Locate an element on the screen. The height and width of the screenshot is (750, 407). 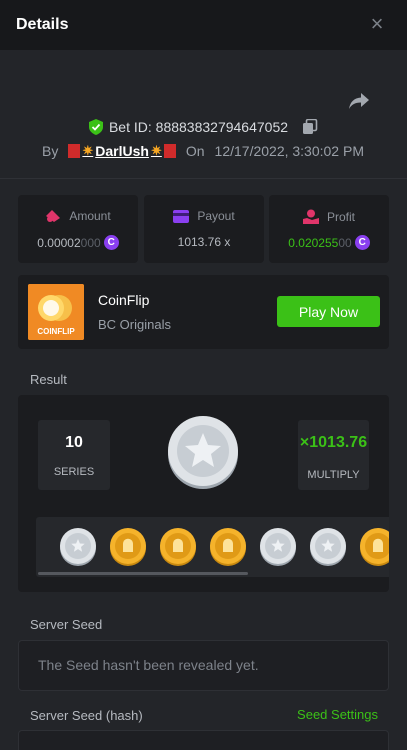
page-title: Details is located at coordinates (42, 24).